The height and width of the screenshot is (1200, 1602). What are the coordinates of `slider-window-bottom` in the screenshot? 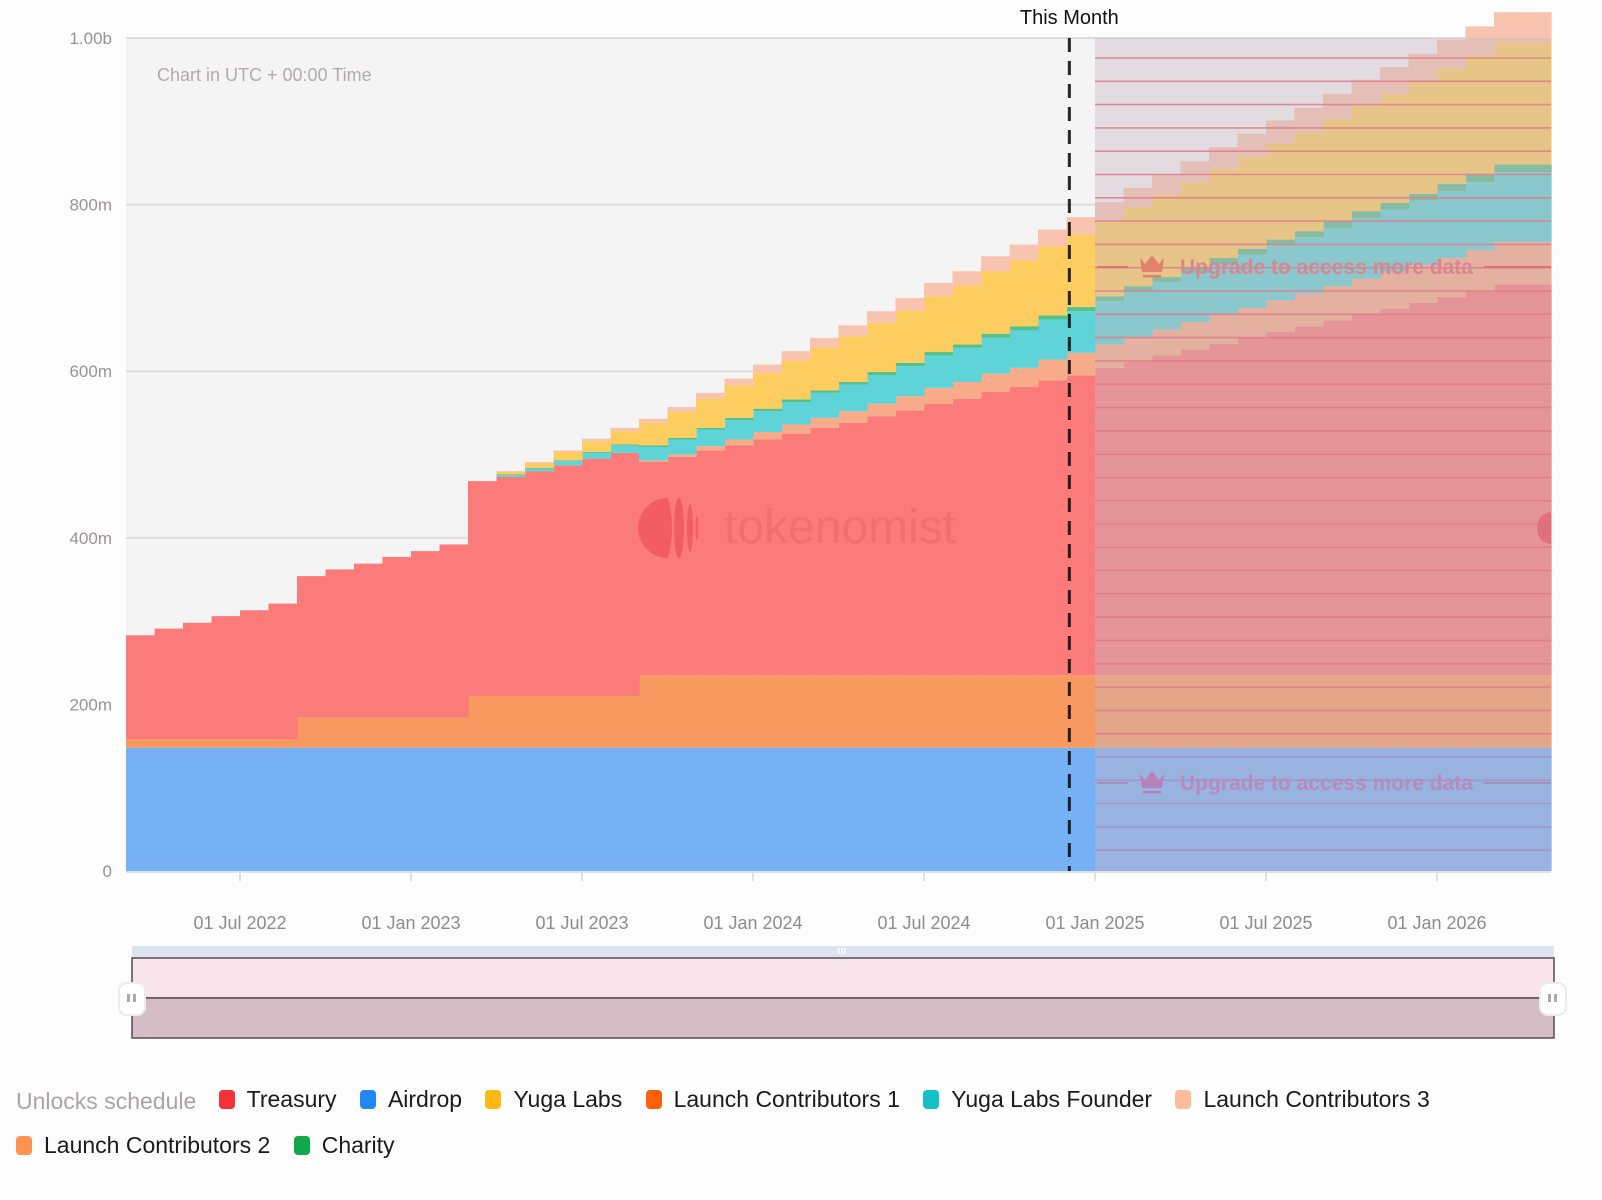 It's located at (843, 1018).